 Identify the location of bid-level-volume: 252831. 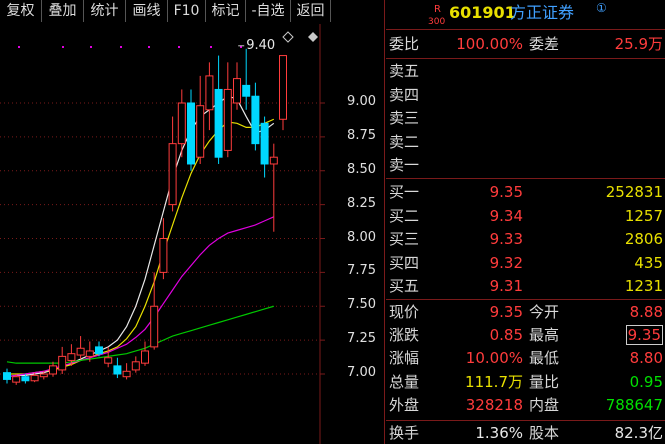
(634, 192).